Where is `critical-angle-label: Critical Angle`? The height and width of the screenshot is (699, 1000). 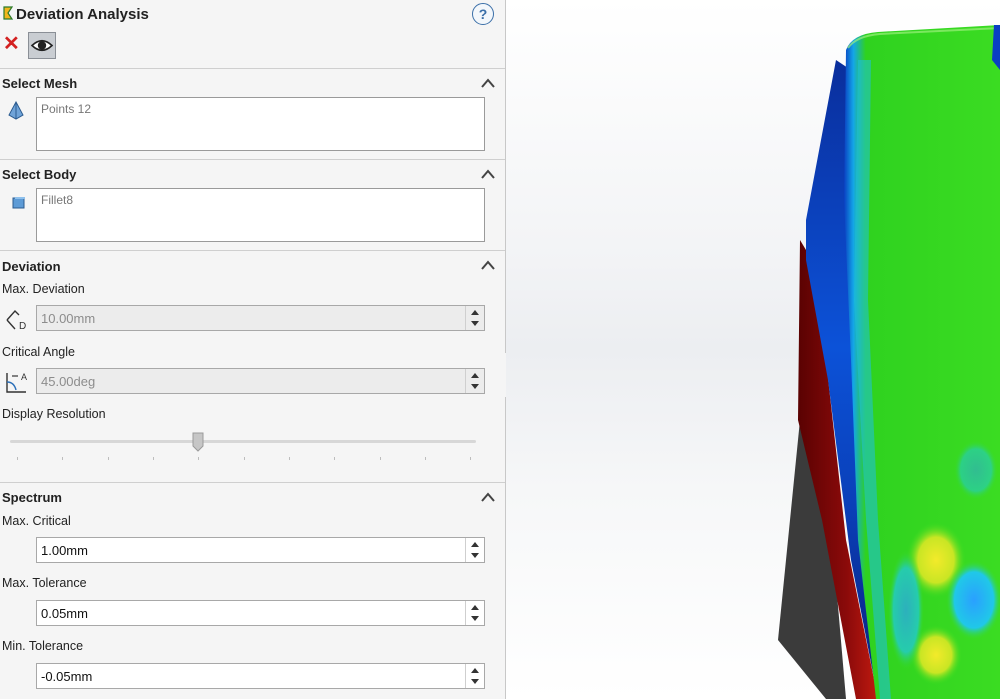
critical-angle-label: Critical Angle is located at coordinates (38, 352).